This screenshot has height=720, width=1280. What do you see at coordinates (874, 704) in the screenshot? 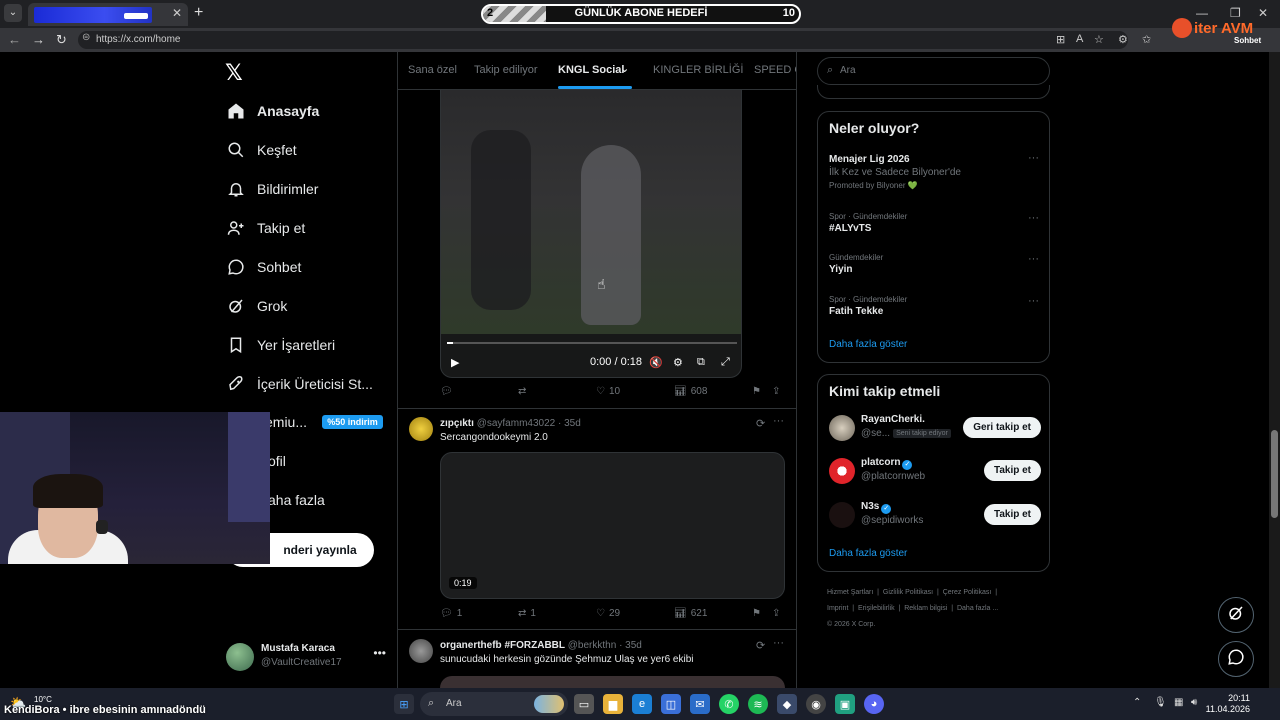
I see `discord-icon: ◕` at bounding box center [874, 704].